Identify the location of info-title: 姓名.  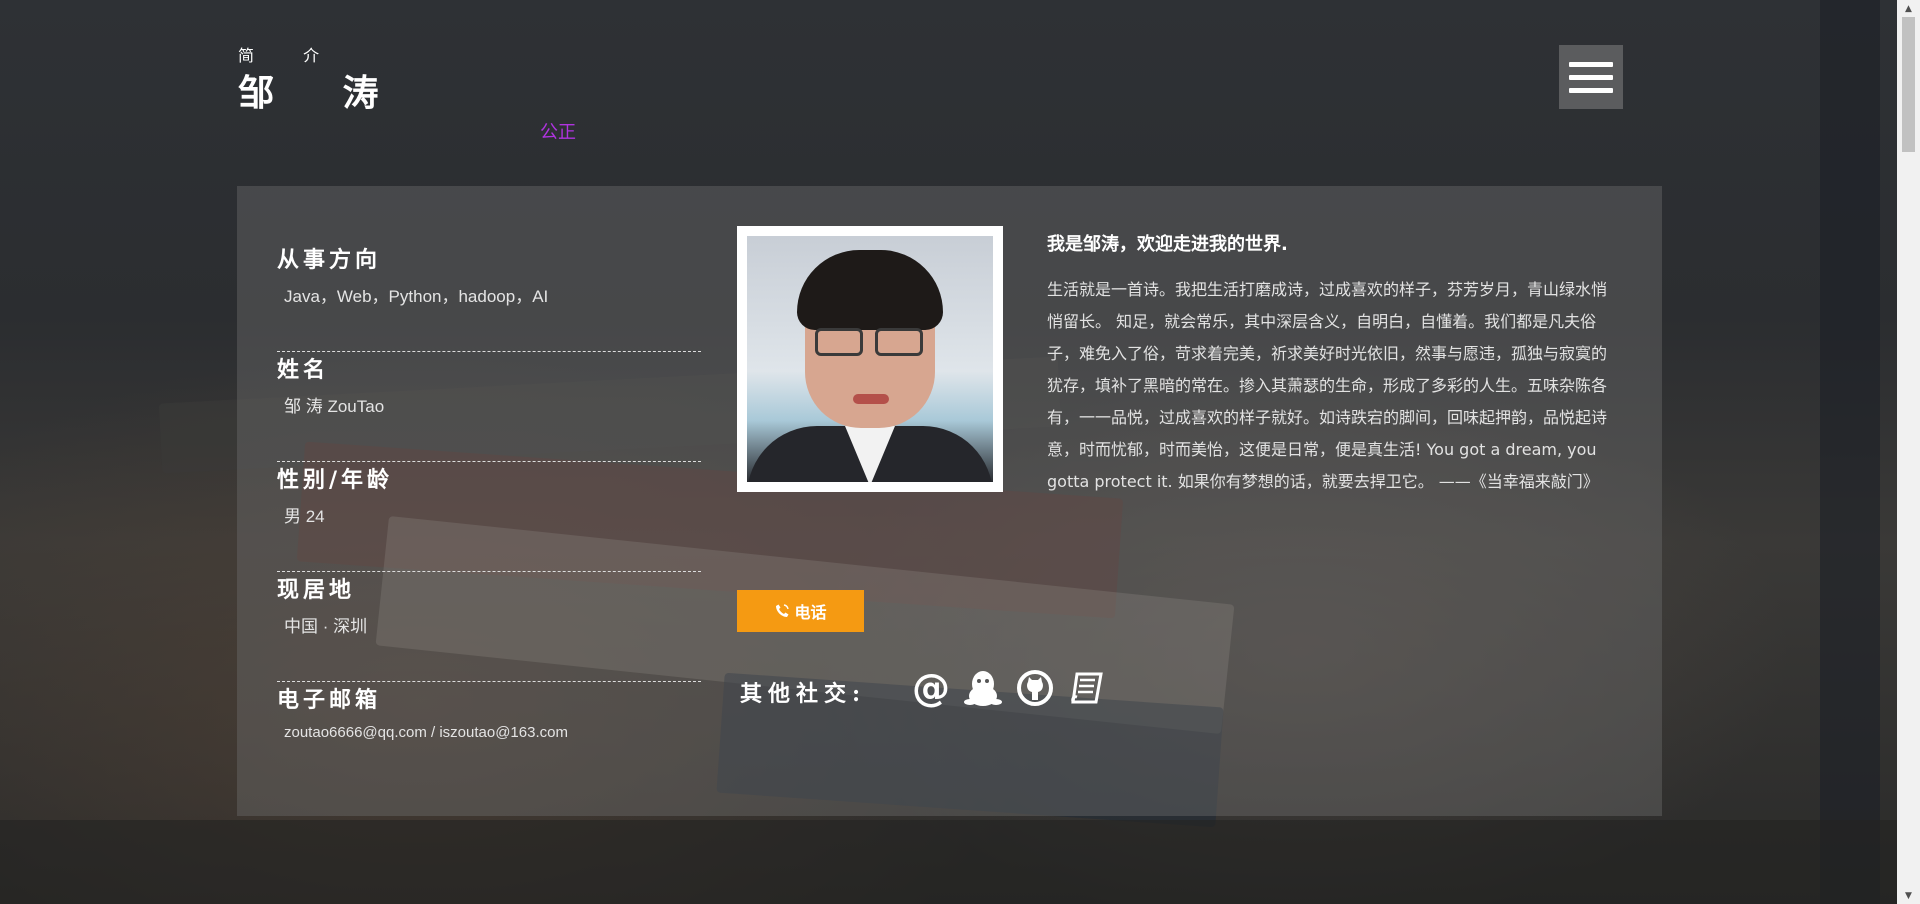
(303, 370).